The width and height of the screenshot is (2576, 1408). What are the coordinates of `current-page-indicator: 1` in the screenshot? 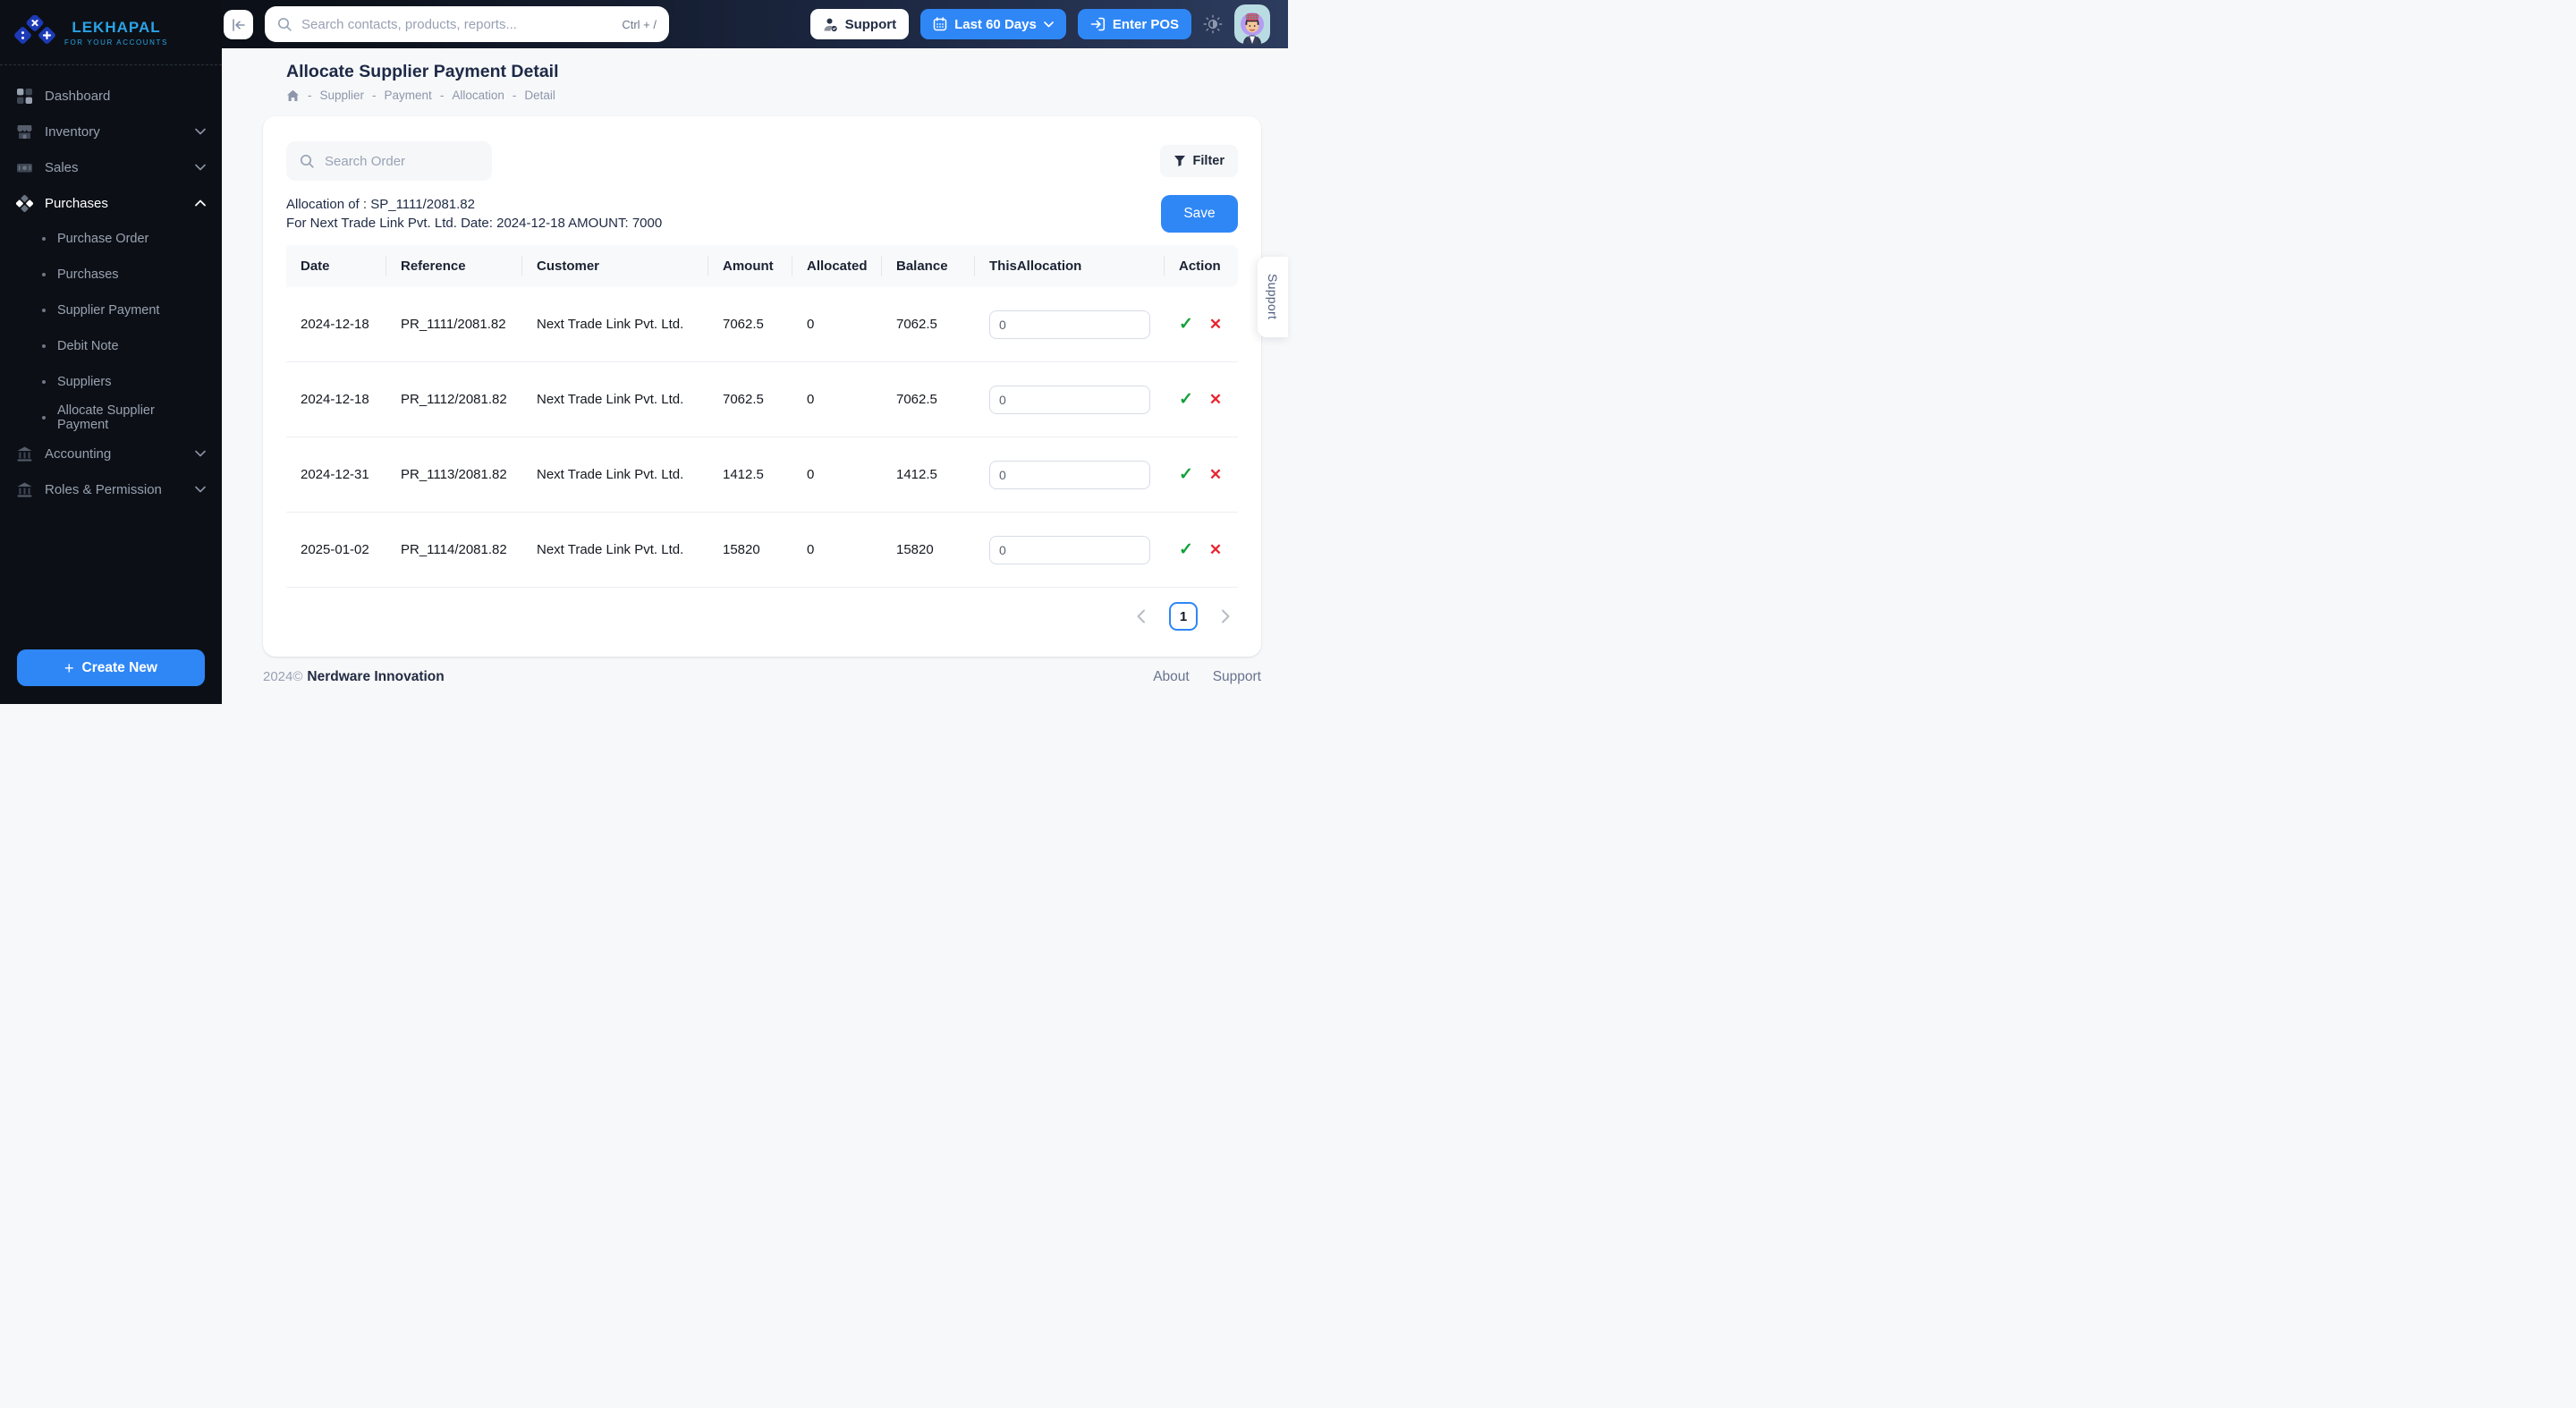 It's located at (1183, 616).